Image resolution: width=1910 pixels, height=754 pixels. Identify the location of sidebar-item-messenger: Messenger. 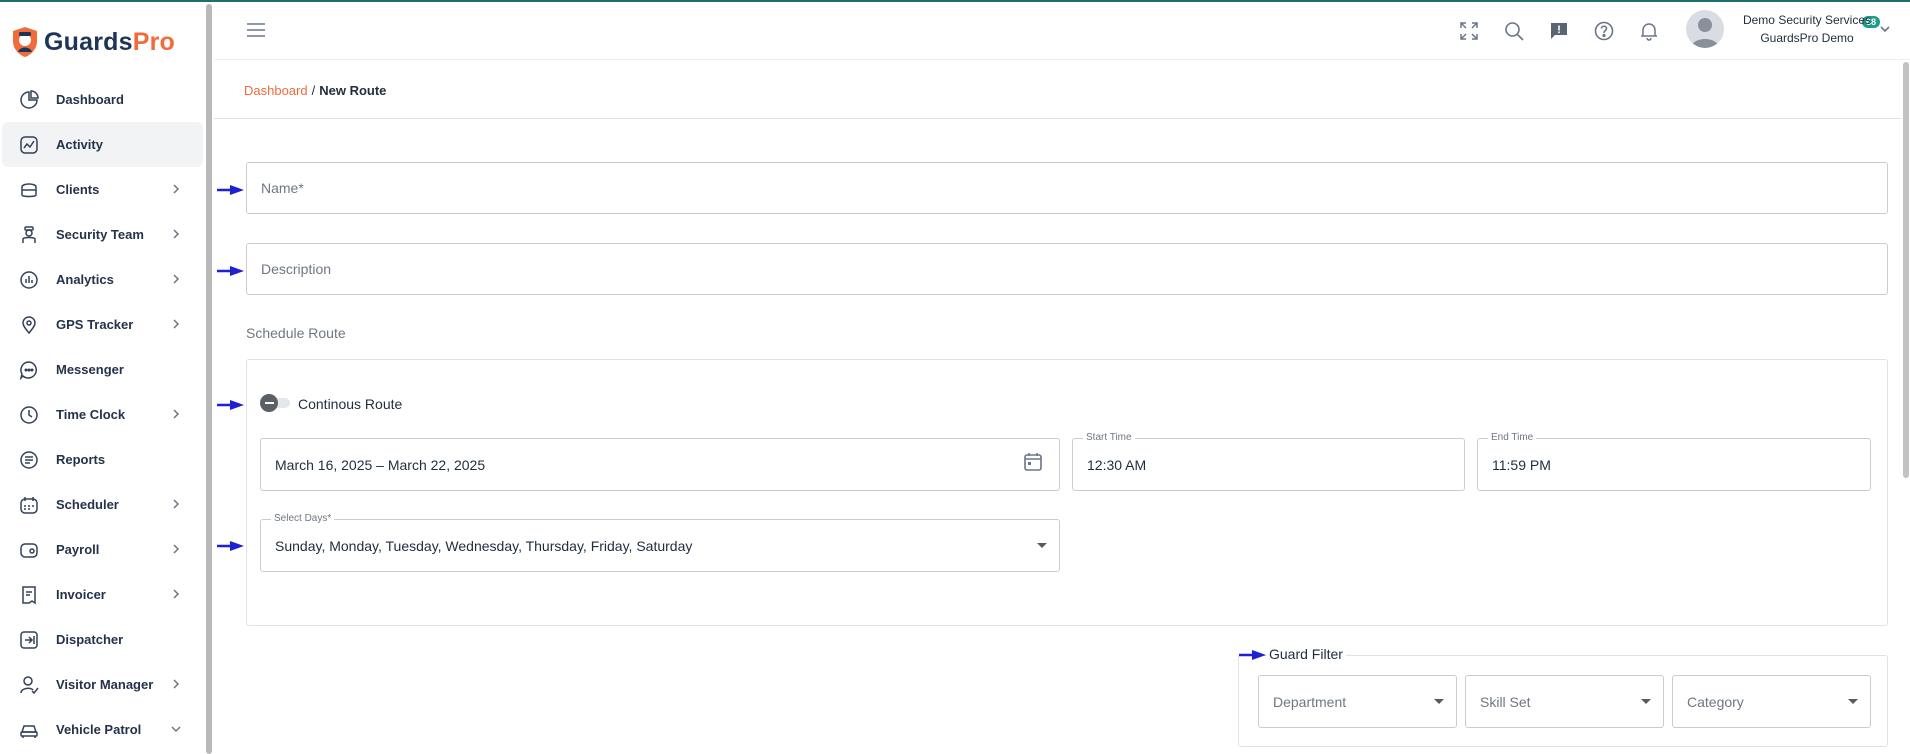
(102, 369).